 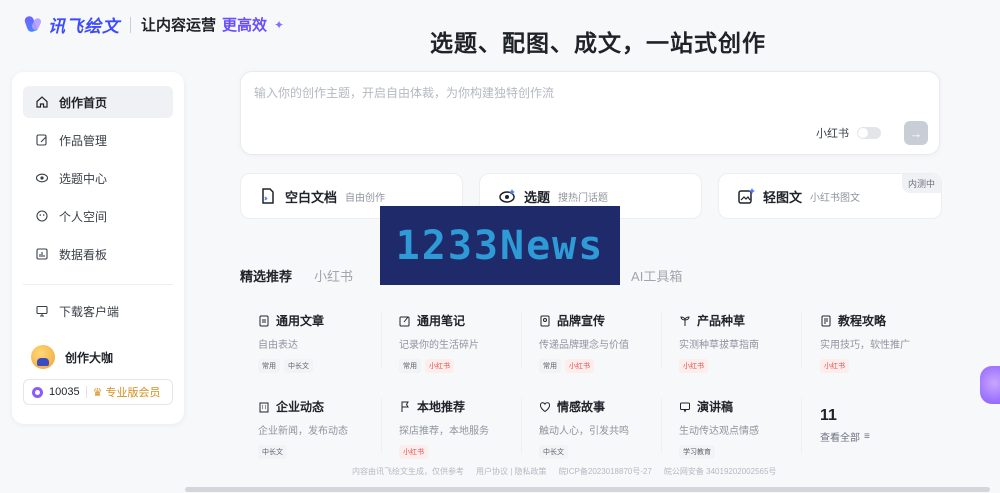 What do you see at coordinates (883, 342) in the screenshot?
I see `template-card: 教程攻略 实用技巧，软性推广 小红书` at bounding box center [883, 342].